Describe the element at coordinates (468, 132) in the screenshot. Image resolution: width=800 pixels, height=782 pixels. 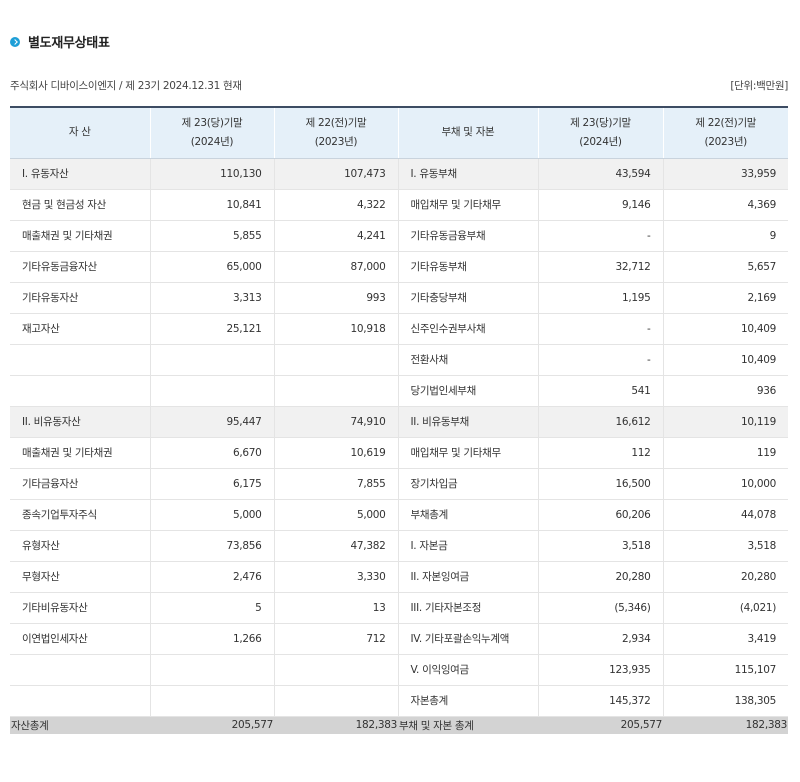
I see `header-liabilities-equity: 부채 및 자본` at that location.